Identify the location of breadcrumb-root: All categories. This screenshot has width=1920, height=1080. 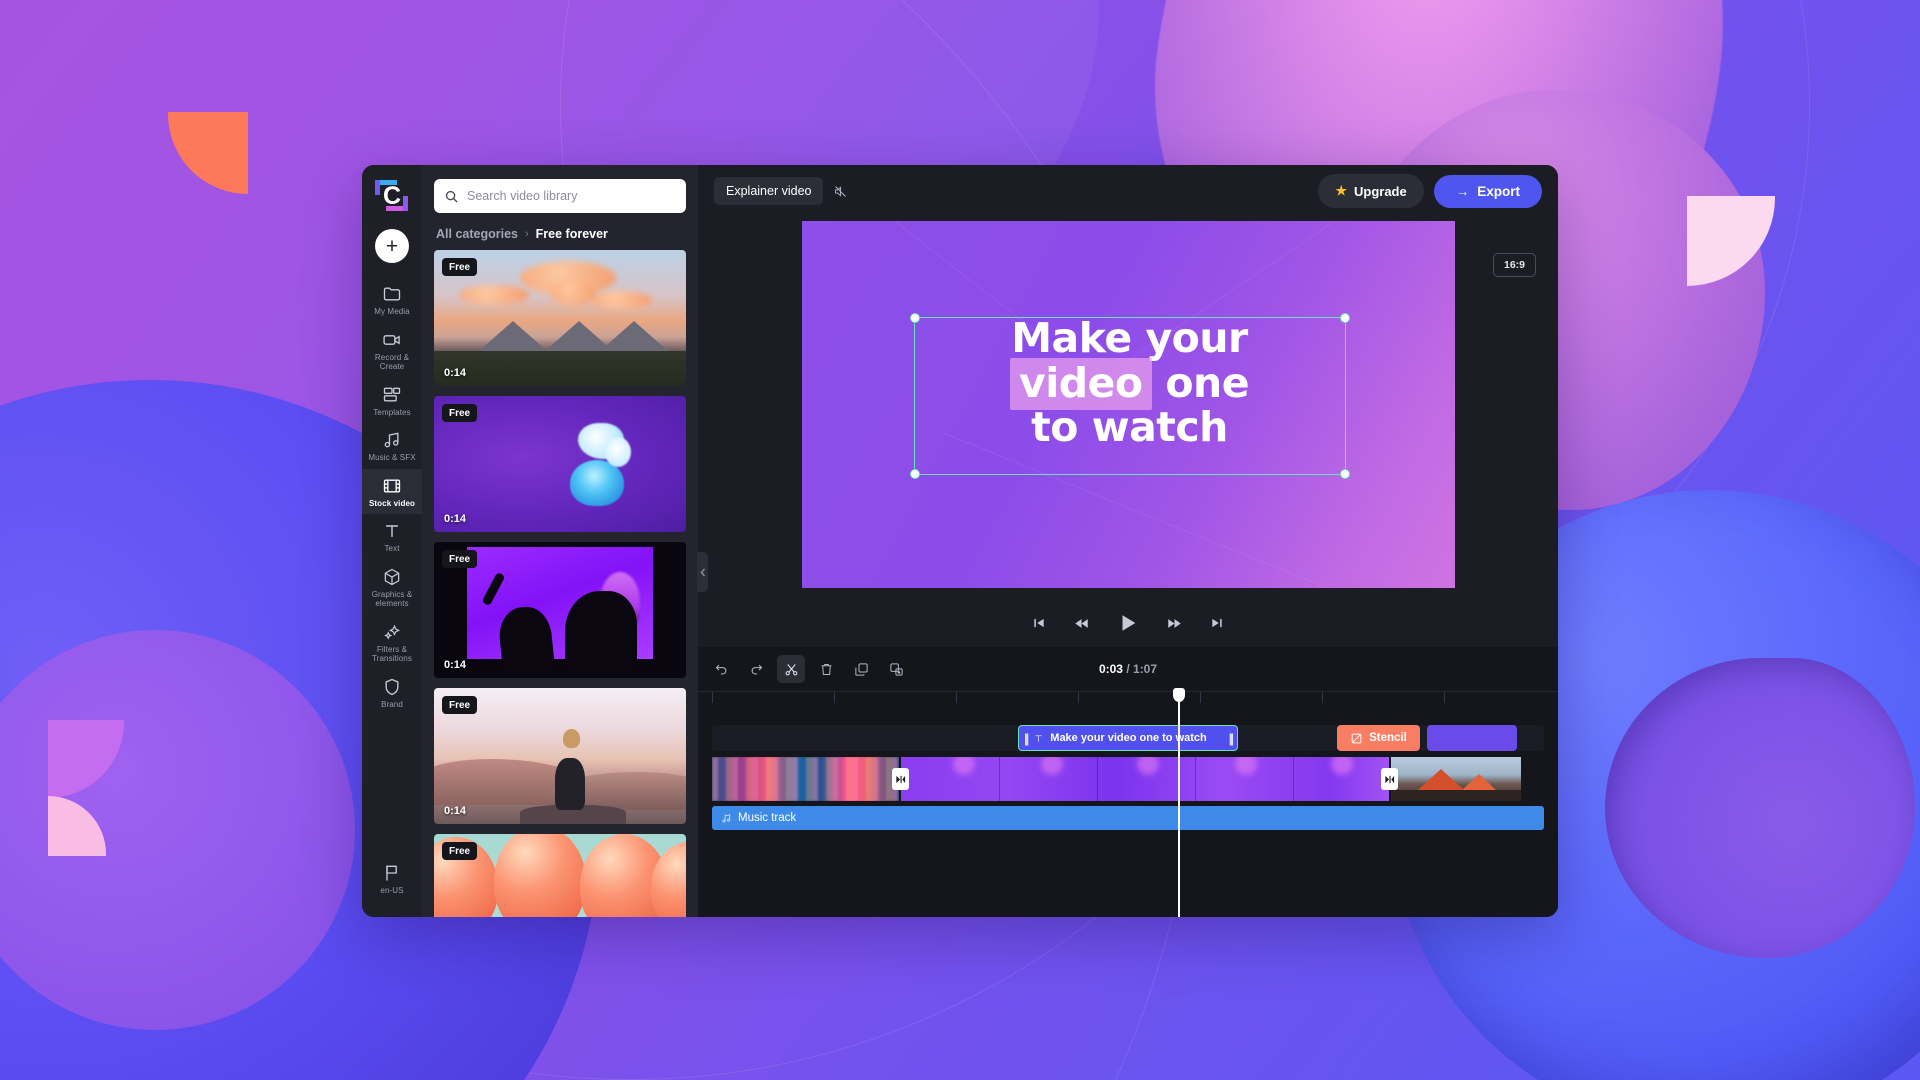
(477, 234).